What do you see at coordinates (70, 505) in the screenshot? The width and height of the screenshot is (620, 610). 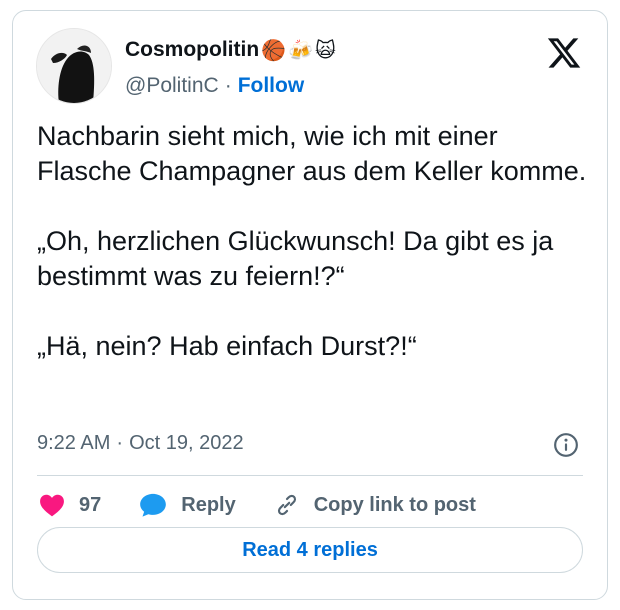 I see `like-button: 97` at bounding box center [70, 505].